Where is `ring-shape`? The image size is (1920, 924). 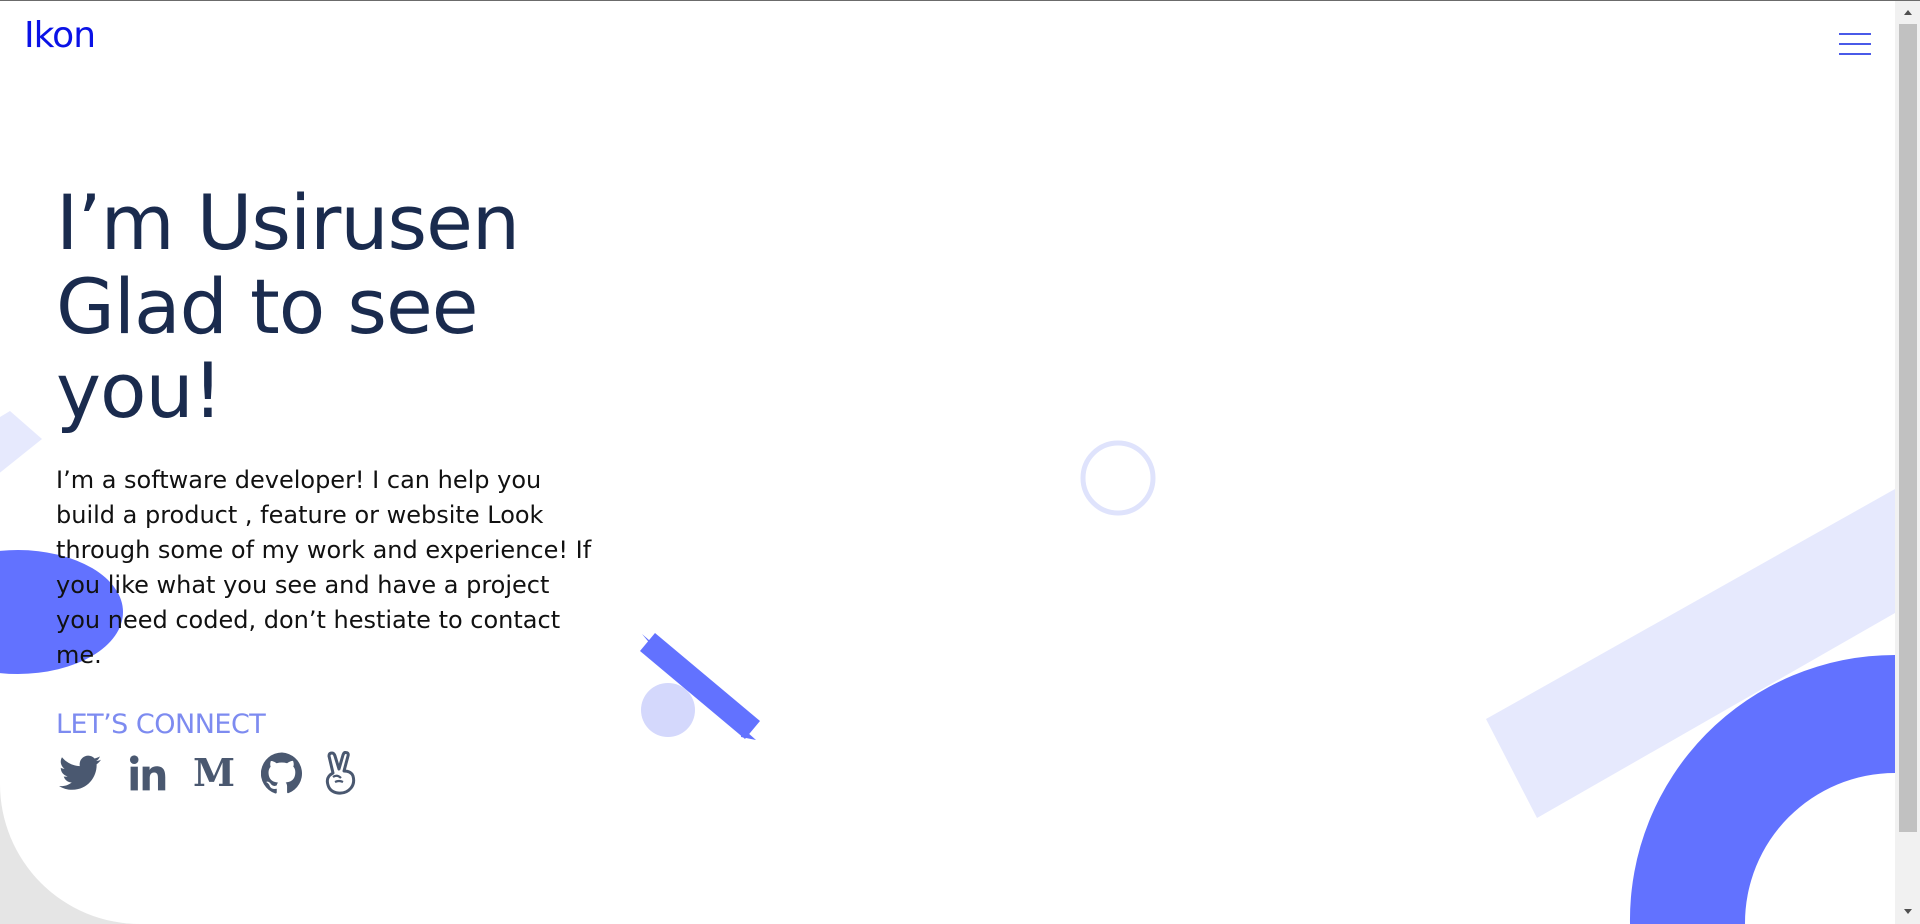 ring-shape is located at coordinates (1118, 478).